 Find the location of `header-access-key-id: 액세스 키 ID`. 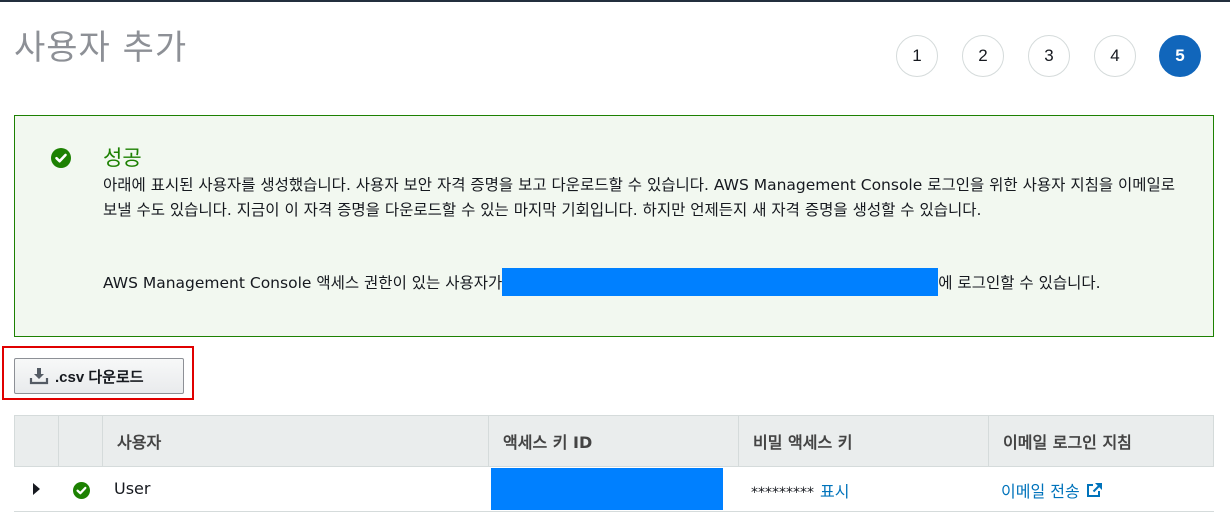

header-access-key-id: 액세스 키 ID is located at coordinates (613, 441).